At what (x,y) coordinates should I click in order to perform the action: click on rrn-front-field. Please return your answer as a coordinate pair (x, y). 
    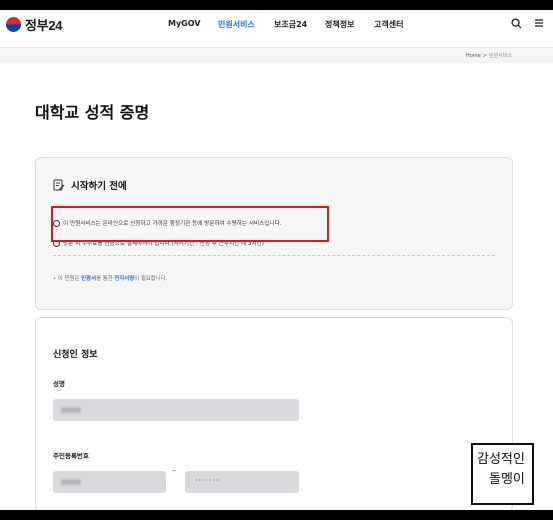
    Looking at the image, I should click on (109, 482).